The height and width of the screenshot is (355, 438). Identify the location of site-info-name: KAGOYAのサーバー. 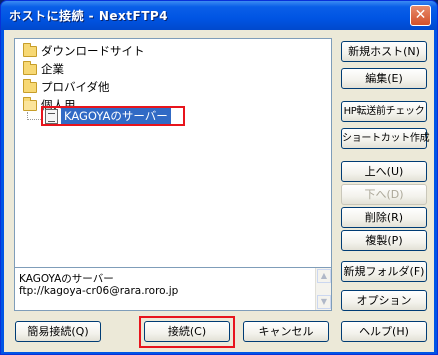
(66, 279).